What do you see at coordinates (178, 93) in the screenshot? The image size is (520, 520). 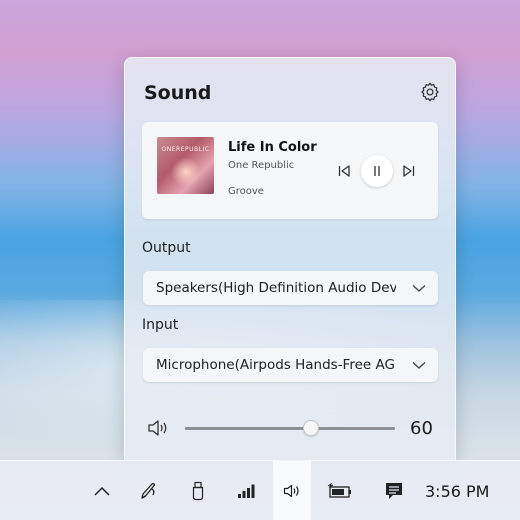 I see `flyout-title: Sound` at bounding box center [178, 93].